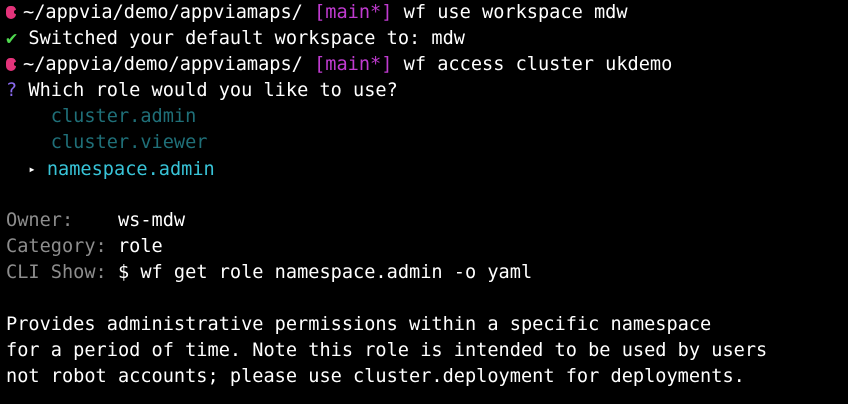  I want to click on owner-label: Owner:, so click(40, 220).